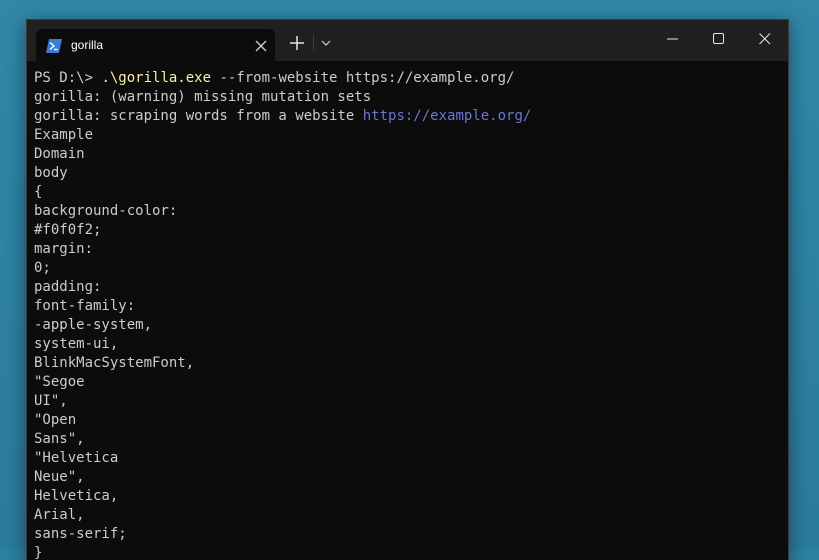  Describe the element at coordinates (85, 306) in the screenshot. I see `output-line: font-family:` at that location.